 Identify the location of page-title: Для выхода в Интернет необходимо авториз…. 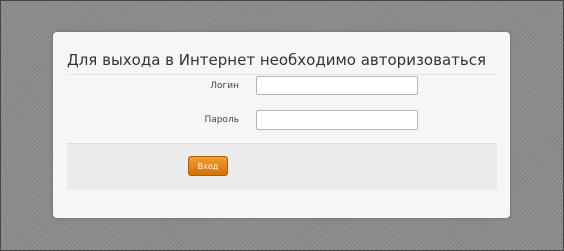
(276, 60).